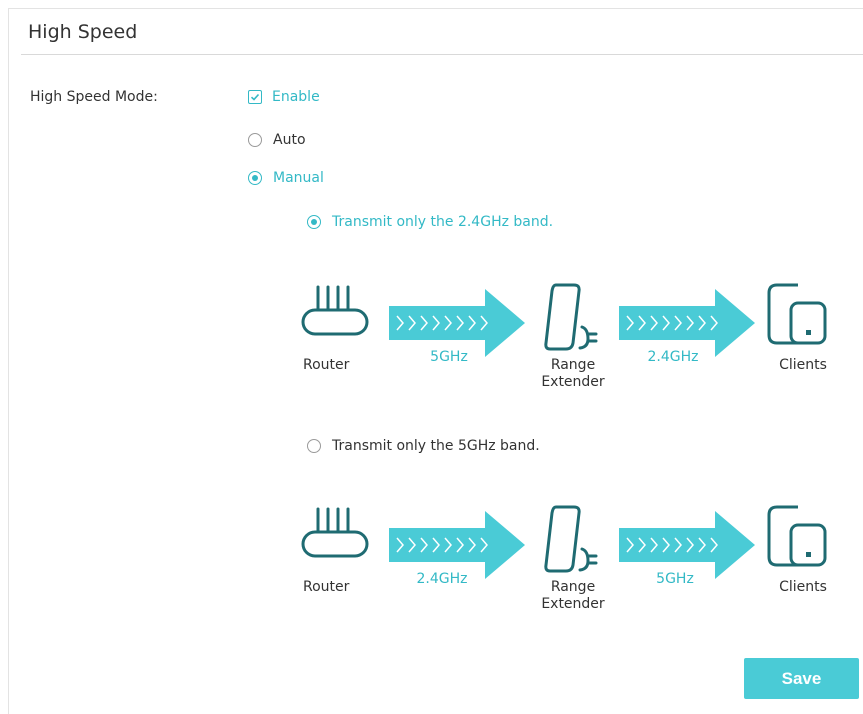  Describe the element at coordinates (255, 97) in the screenshot. I see `checkbox-checked-icon` at that location.